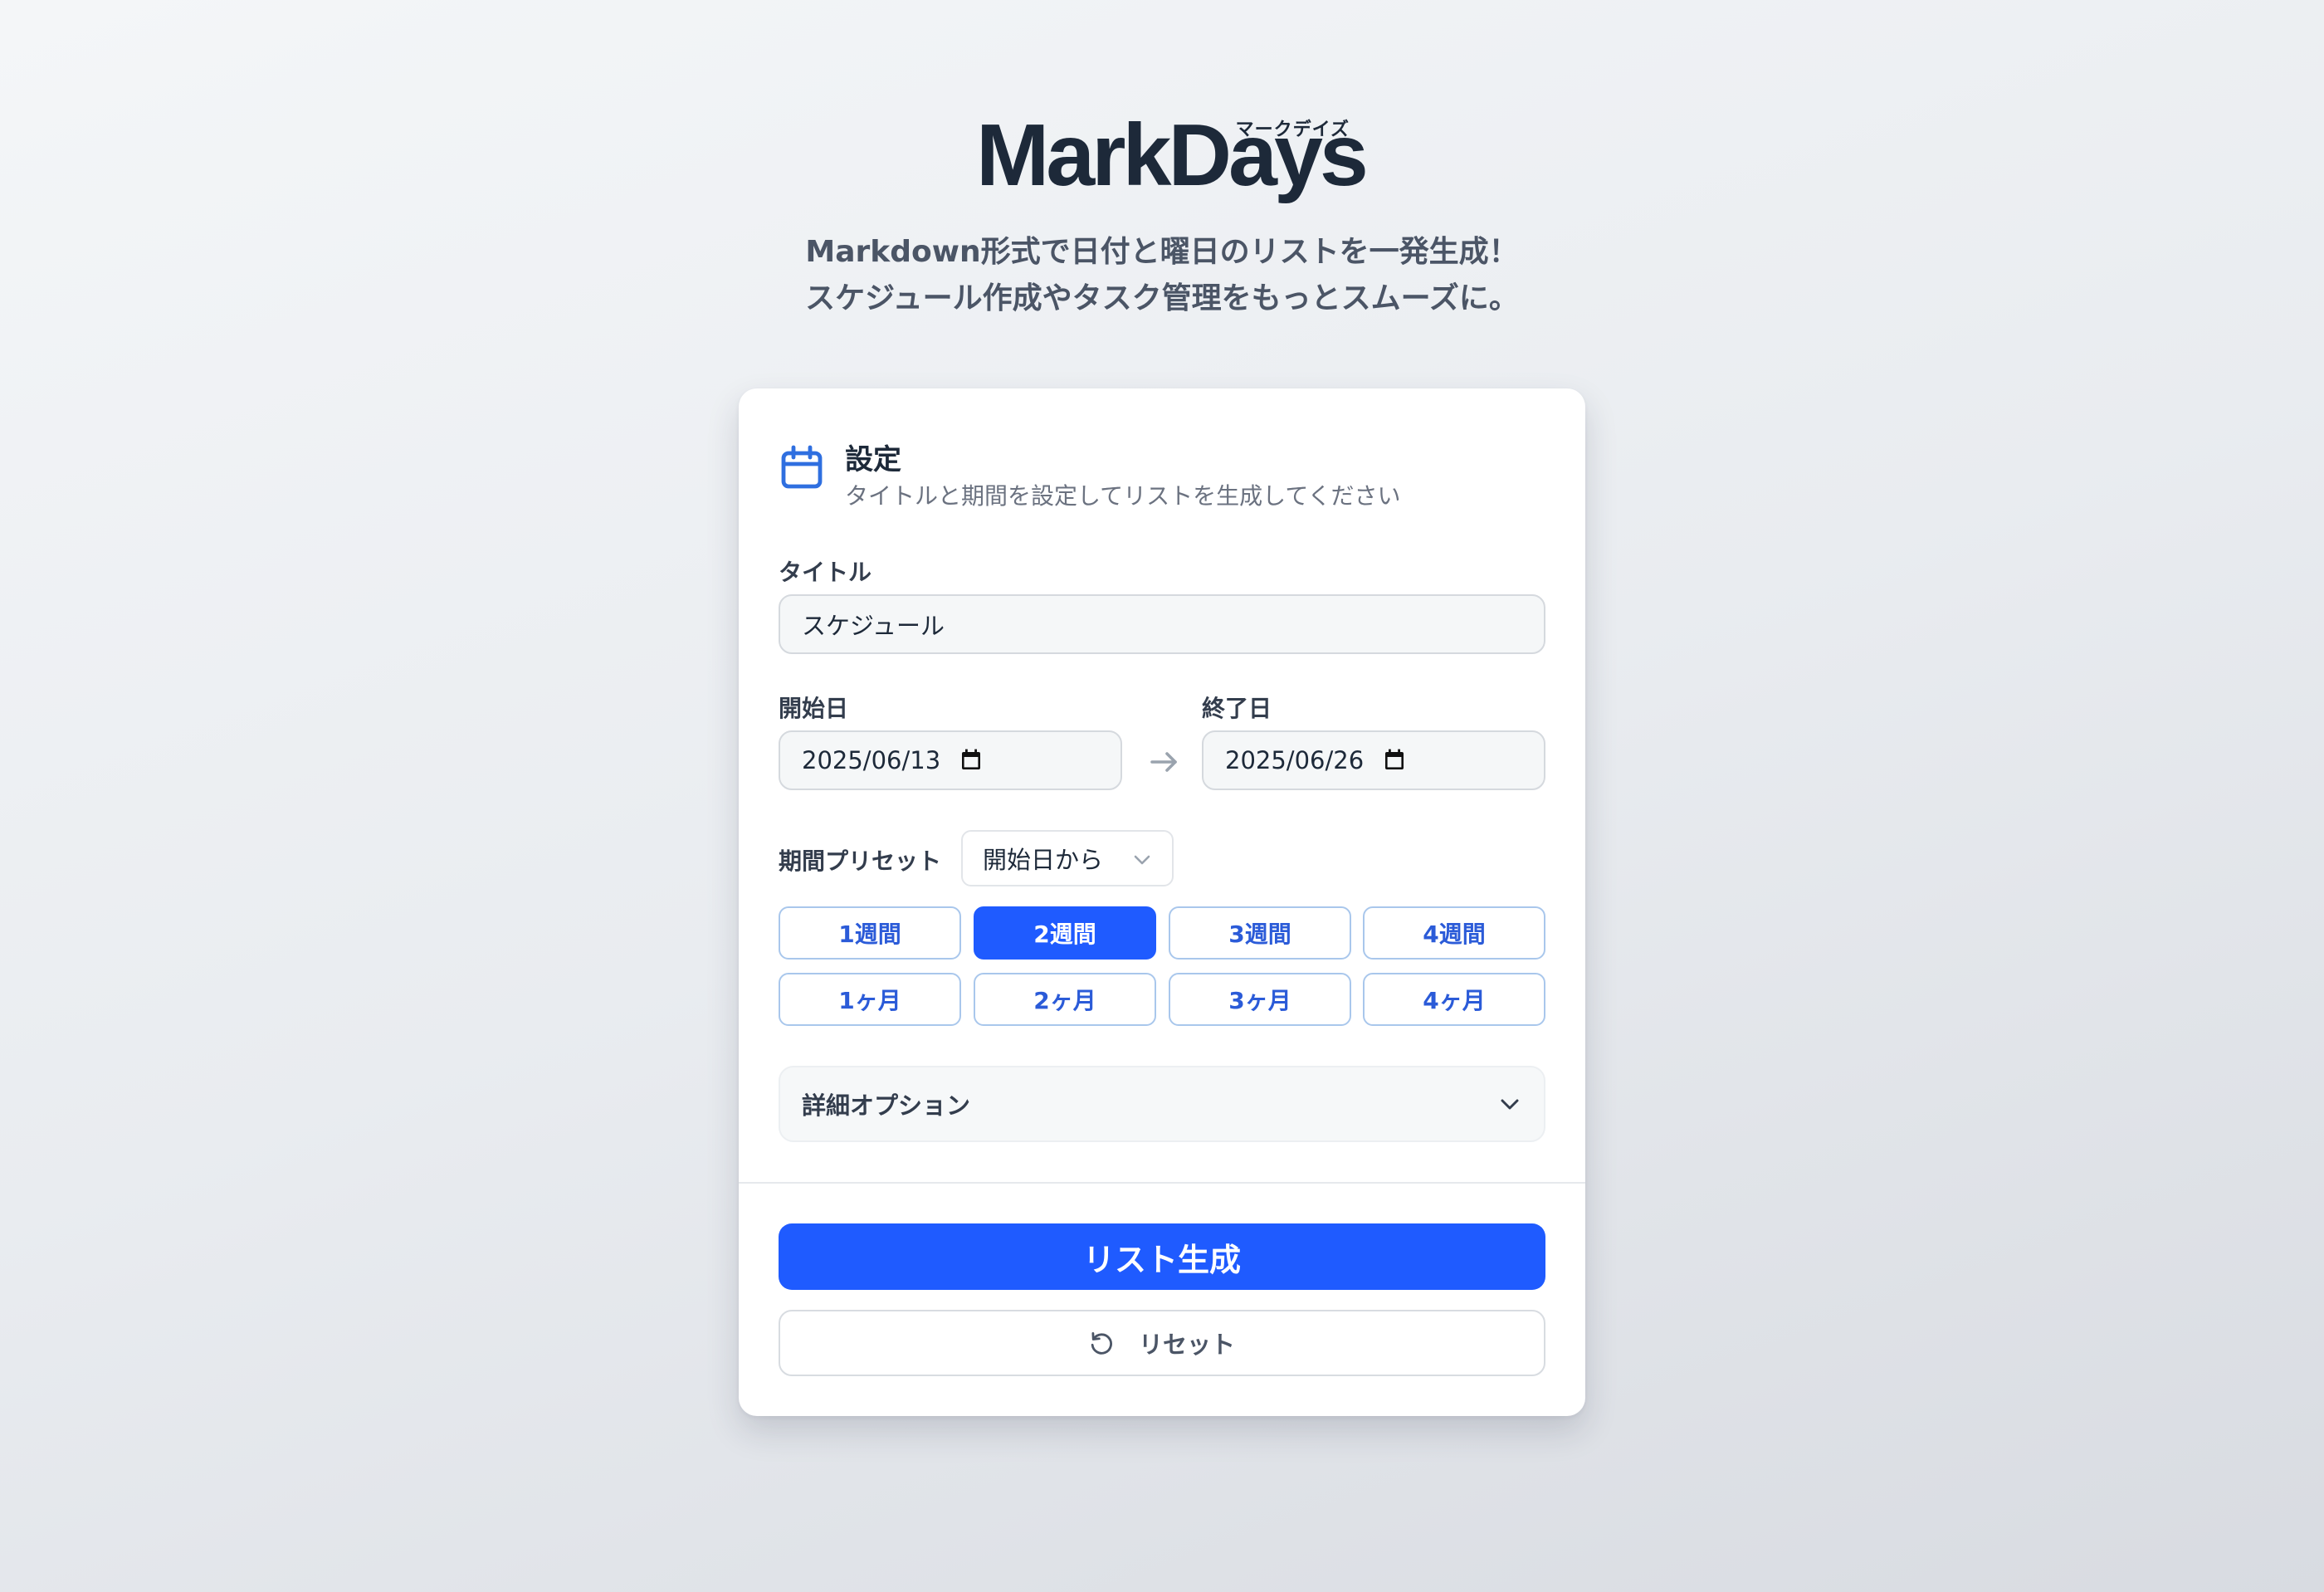  What do you see at coordinates (1162, 252) in the screenshot?
I see `tagline-line-1: Markdown形式で日付と曜日のリストを一発生成！` at bounding box center [1162, 252].